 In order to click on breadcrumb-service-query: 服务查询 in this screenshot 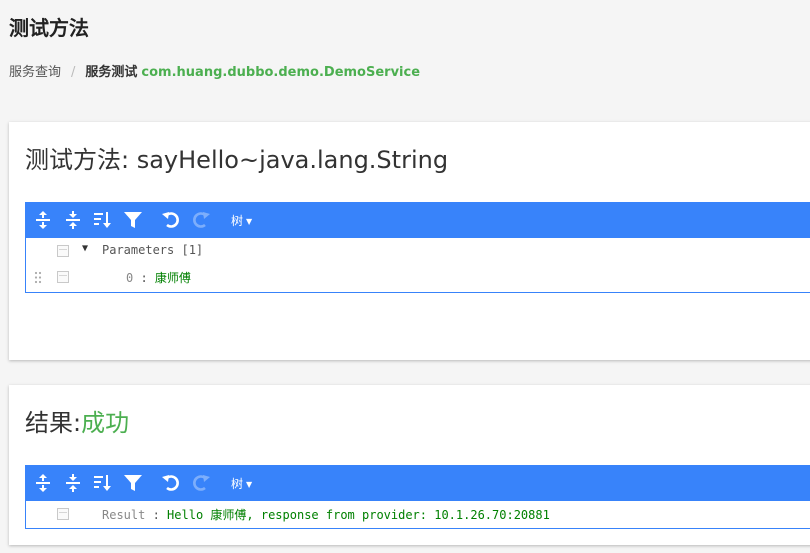, I will do `click(35, 72)`.